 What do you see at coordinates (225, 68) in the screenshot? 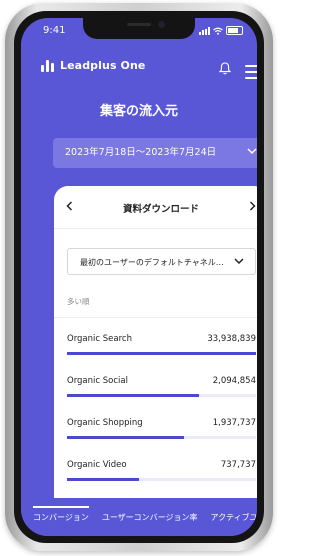
I see `bell-icon` at bounding box center [225, 68].